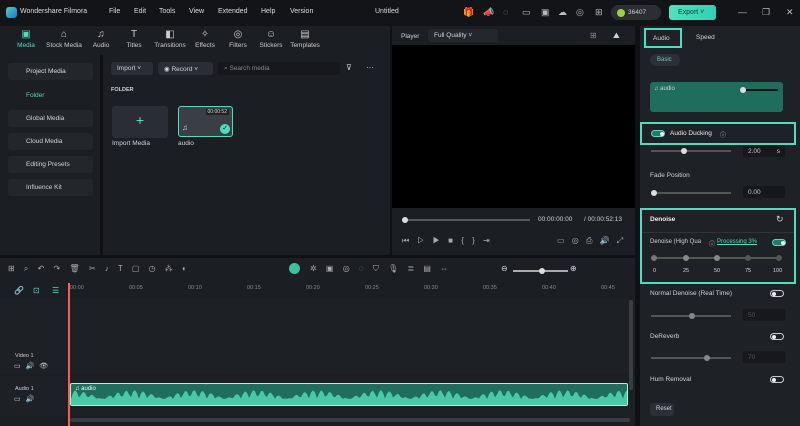 Image resolution: width=800 pixels, height=426 pixels. I want to click on player-tools: ▭ ◎ ⎙ 🔊 ⤢, so click(590, 241).